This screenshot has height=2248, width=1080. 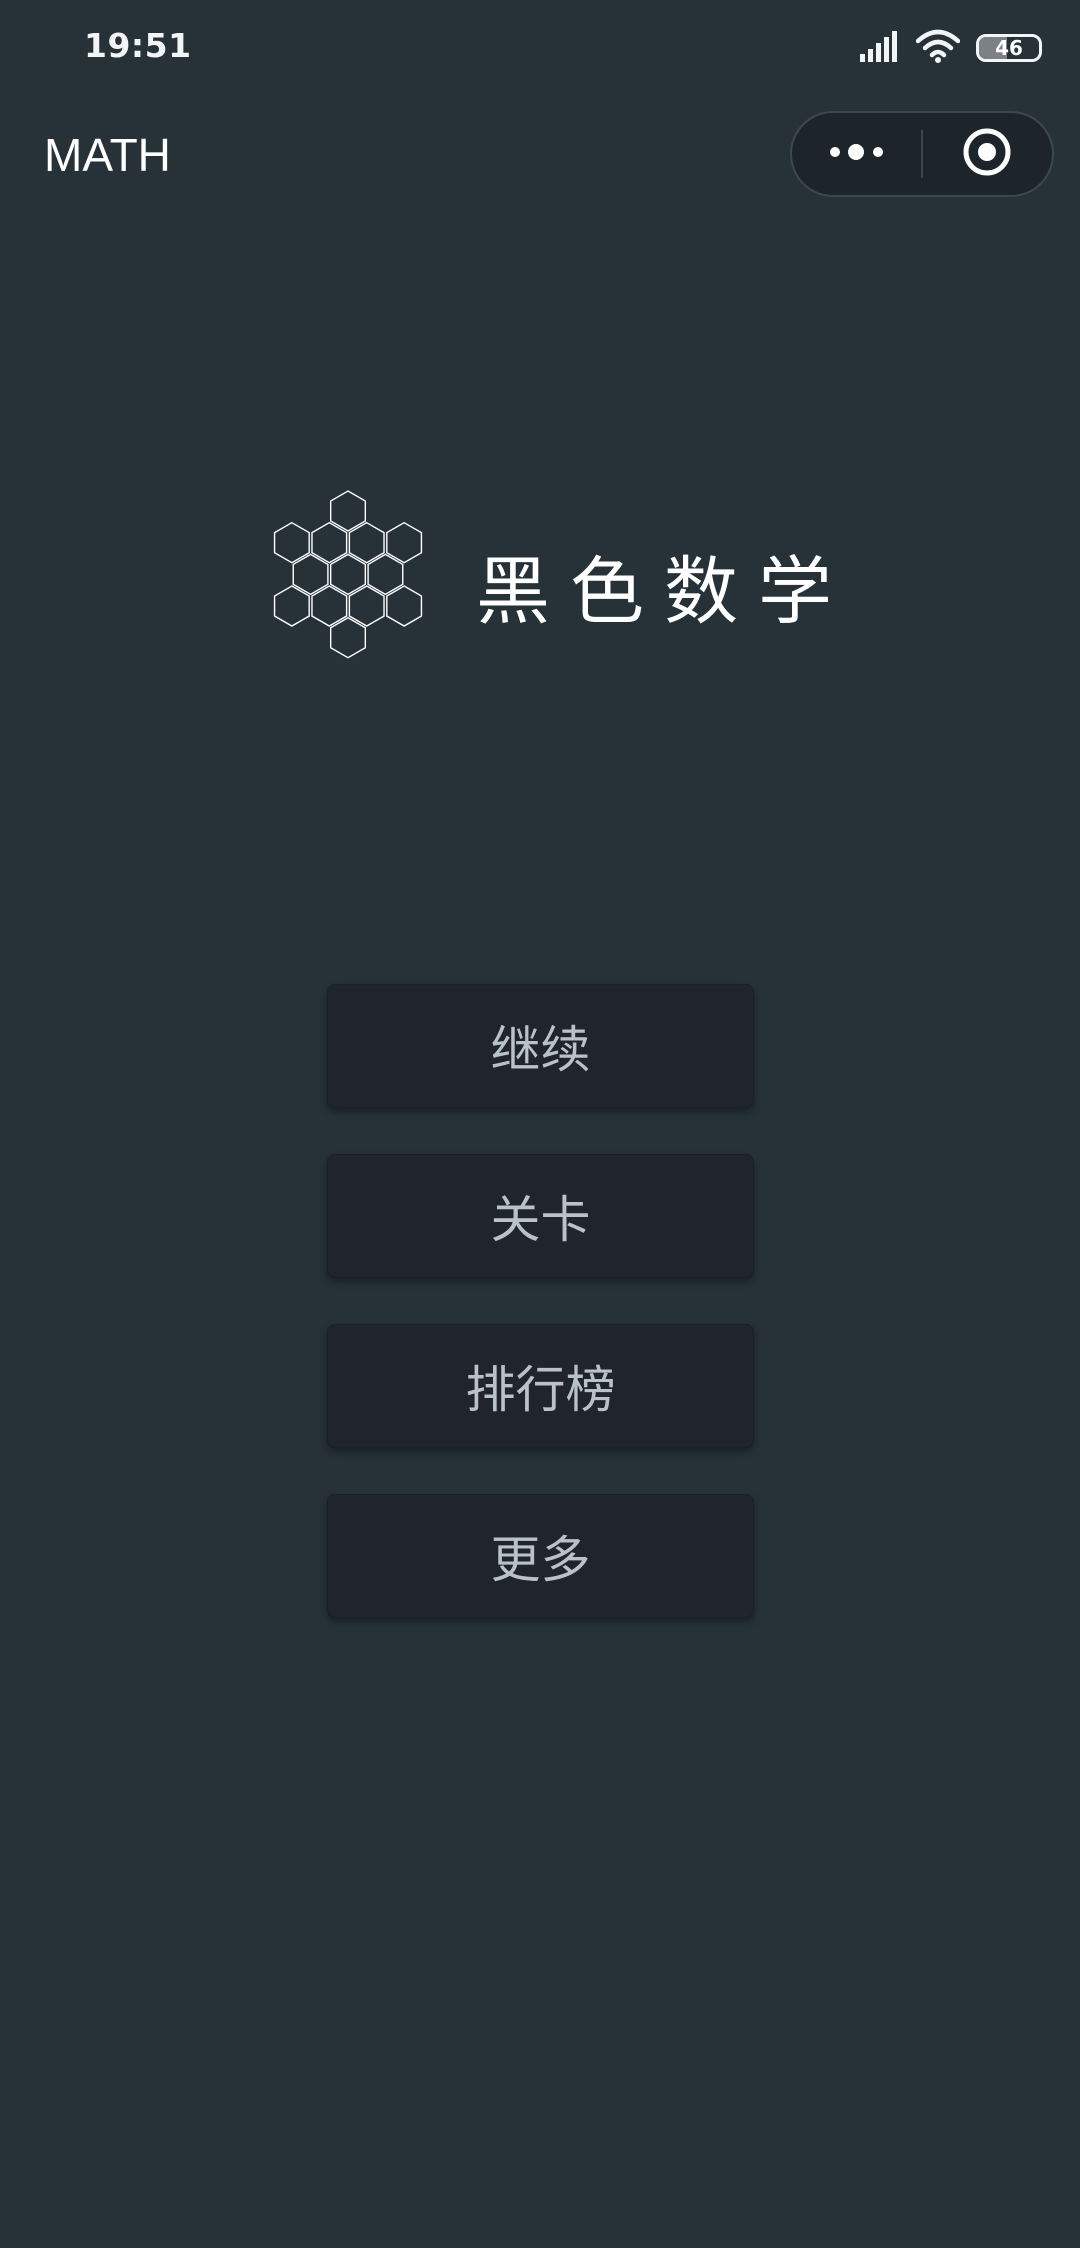 I want to click on more-dots-icon, so click(x=857, y=154).